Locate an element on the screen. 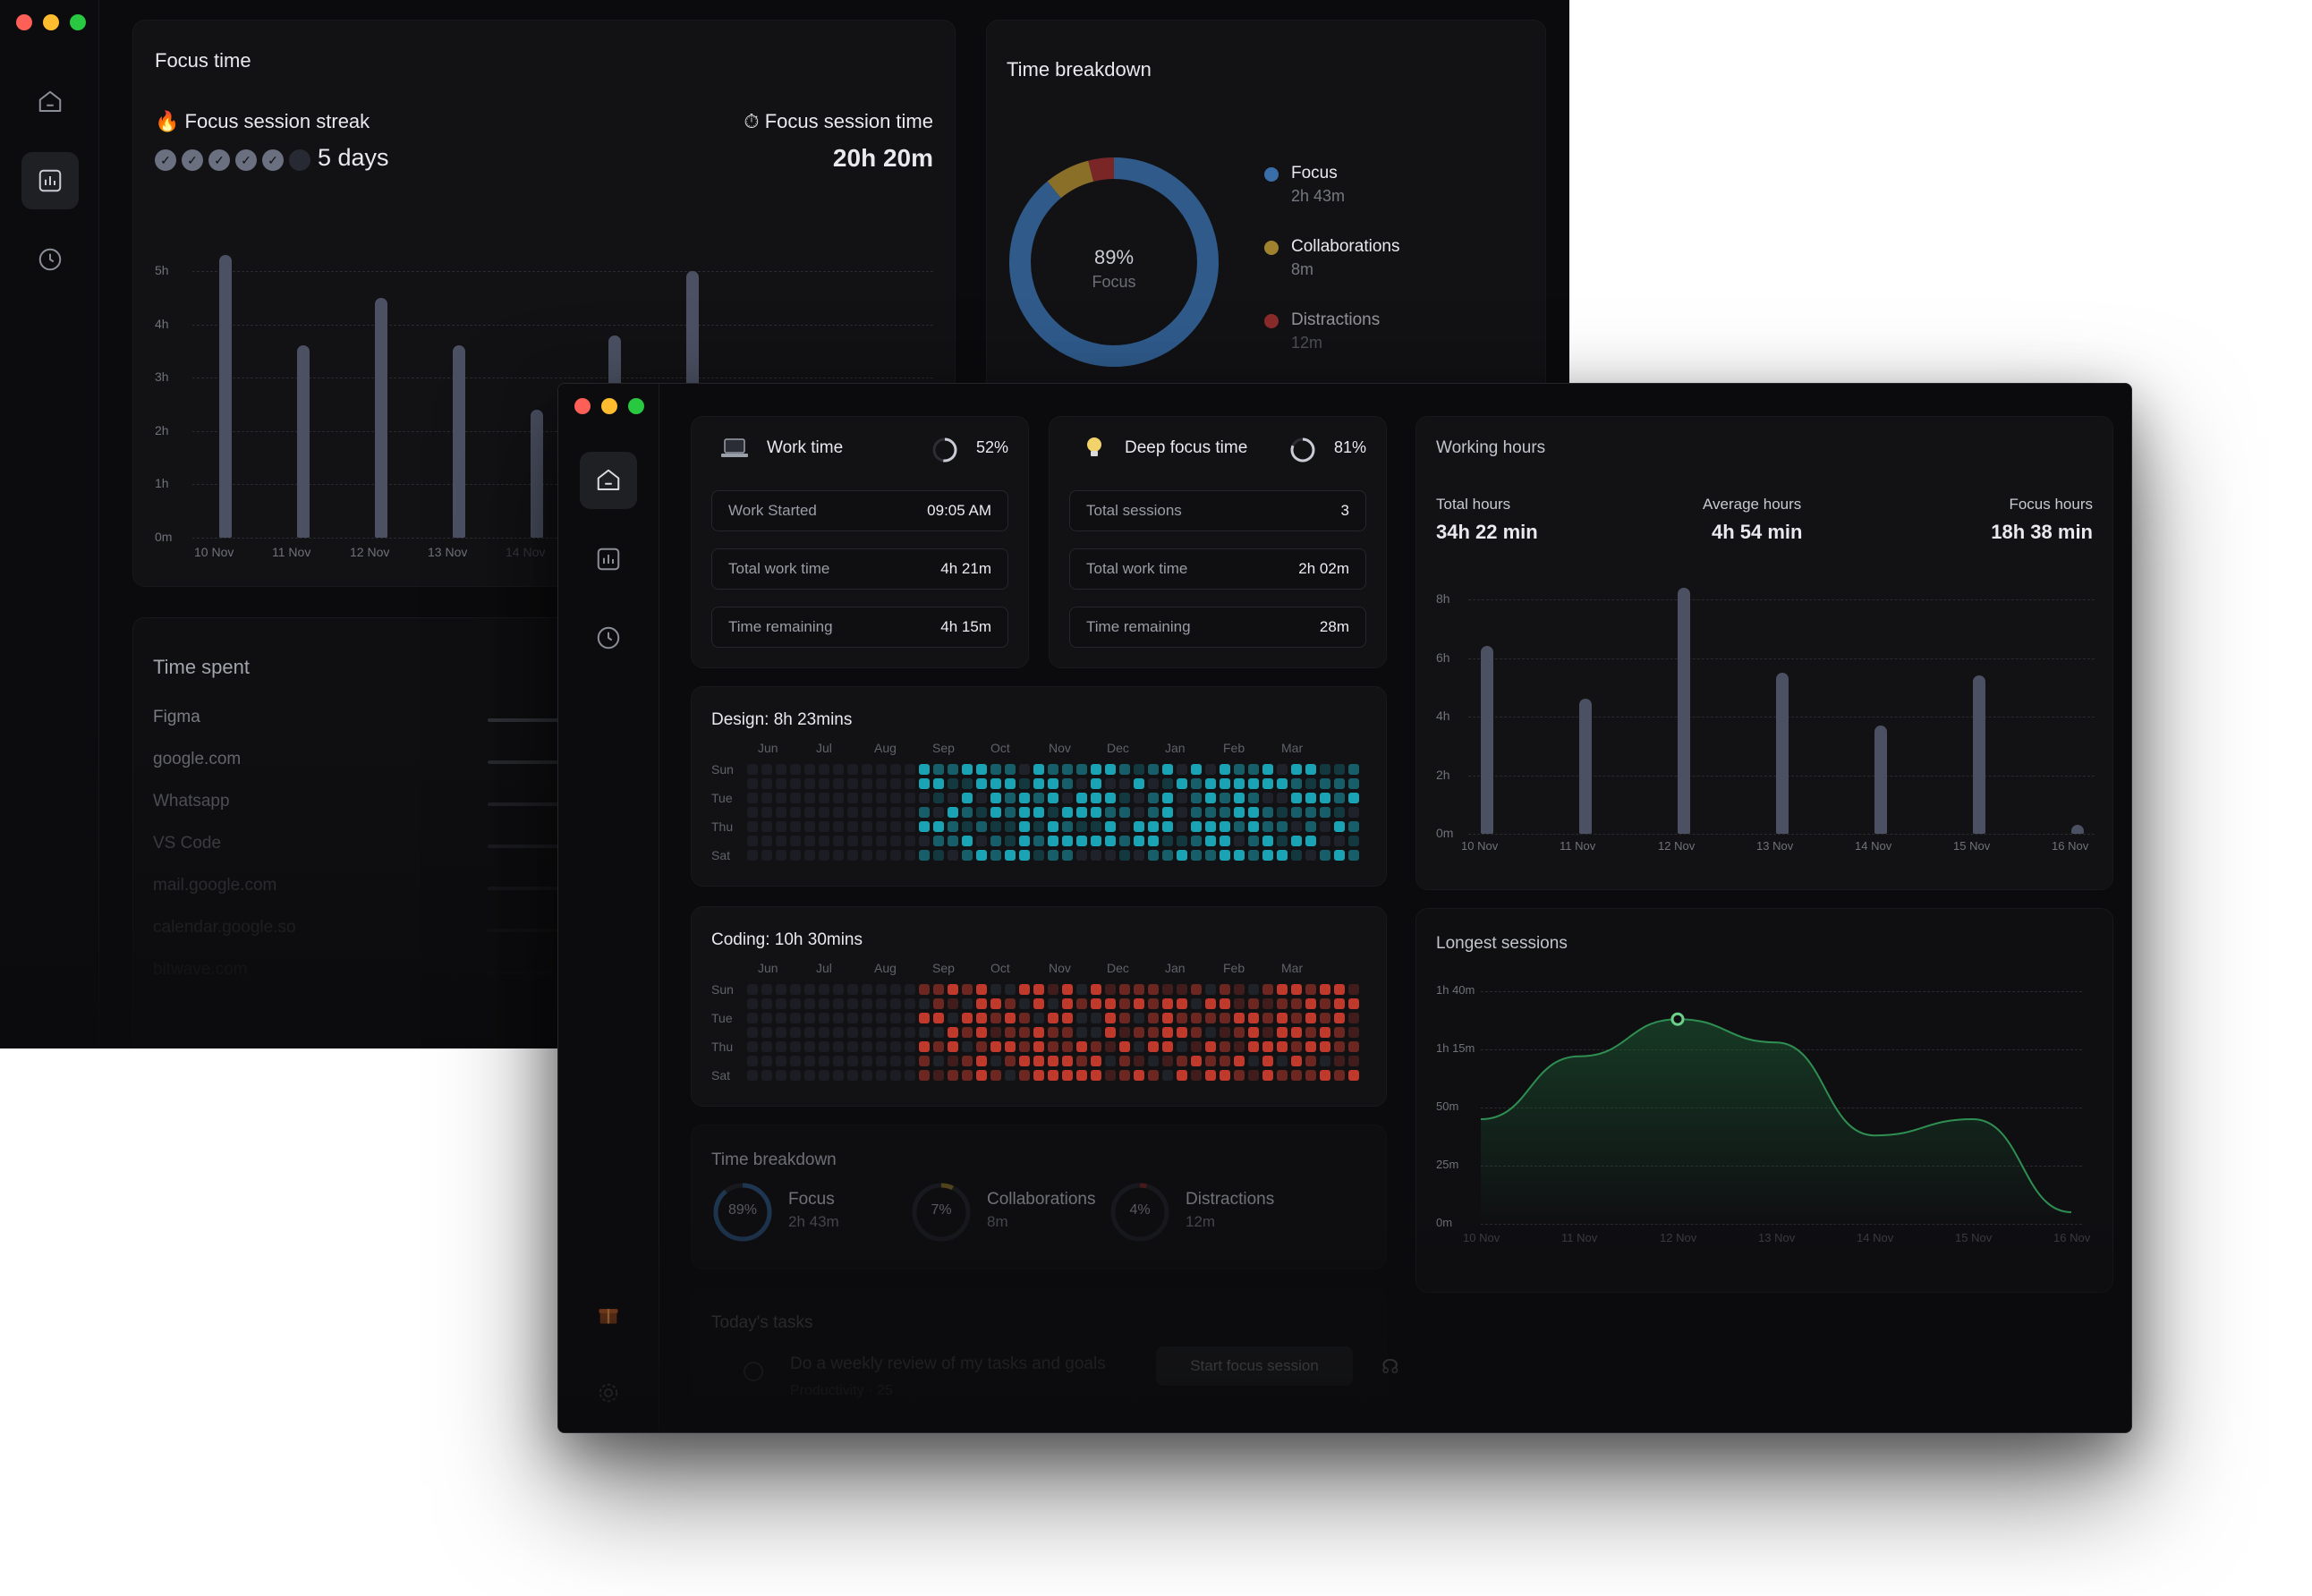 The width and height of the screenshot is (2312, 1596). legend-dot is located at coordinates (1271, 175).